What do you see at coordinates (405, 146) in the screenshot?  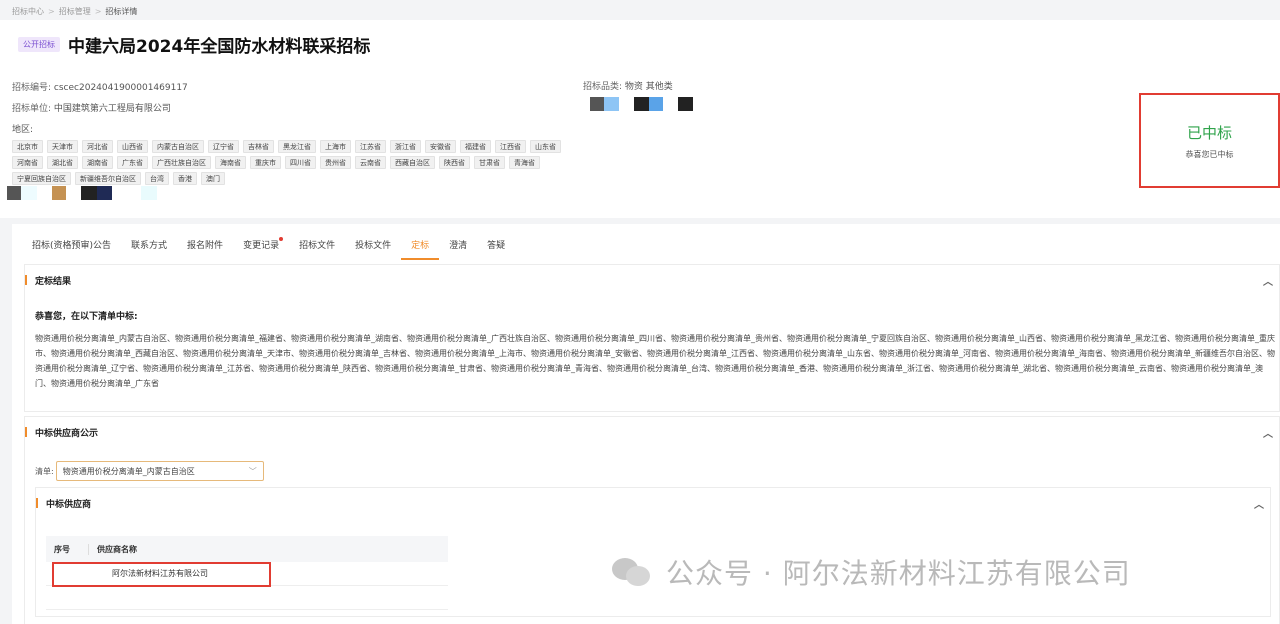 I see `region-tag: 浙江省` at bounding box center [405, 146].